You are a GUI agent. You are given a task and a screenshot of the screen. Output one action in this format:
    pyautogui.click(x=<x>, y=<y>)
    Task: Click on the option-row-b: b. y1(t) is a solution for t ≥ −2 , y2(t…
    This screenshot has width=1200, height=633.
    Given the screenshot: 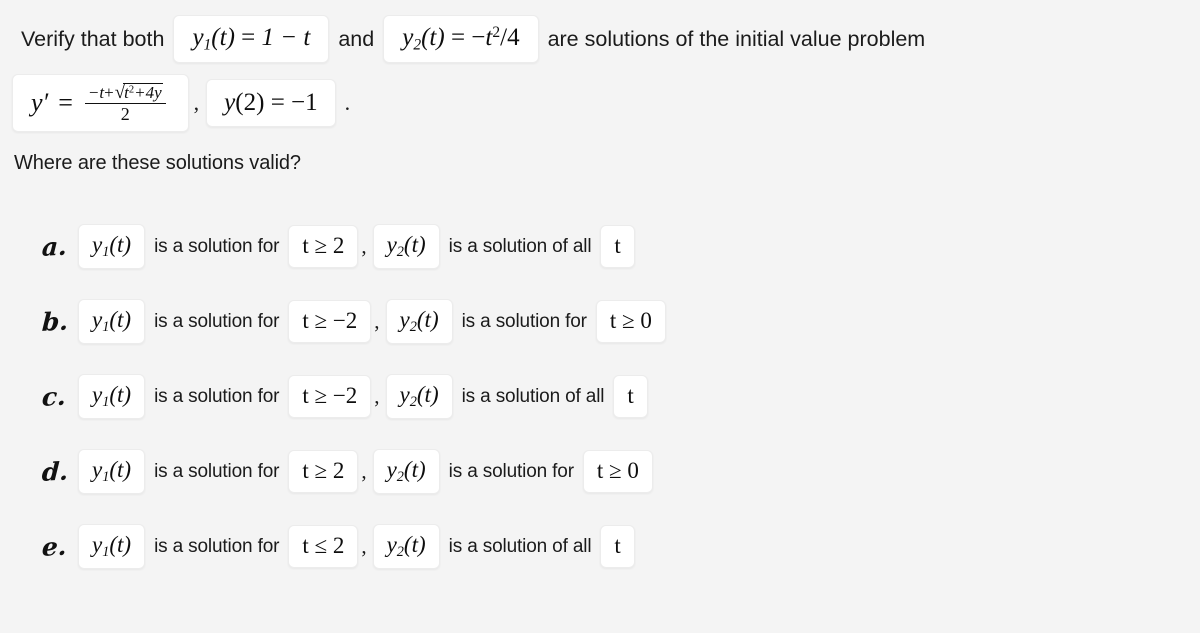 What is the action you would take?
    pyautogui.click(x=620, y=321)
    